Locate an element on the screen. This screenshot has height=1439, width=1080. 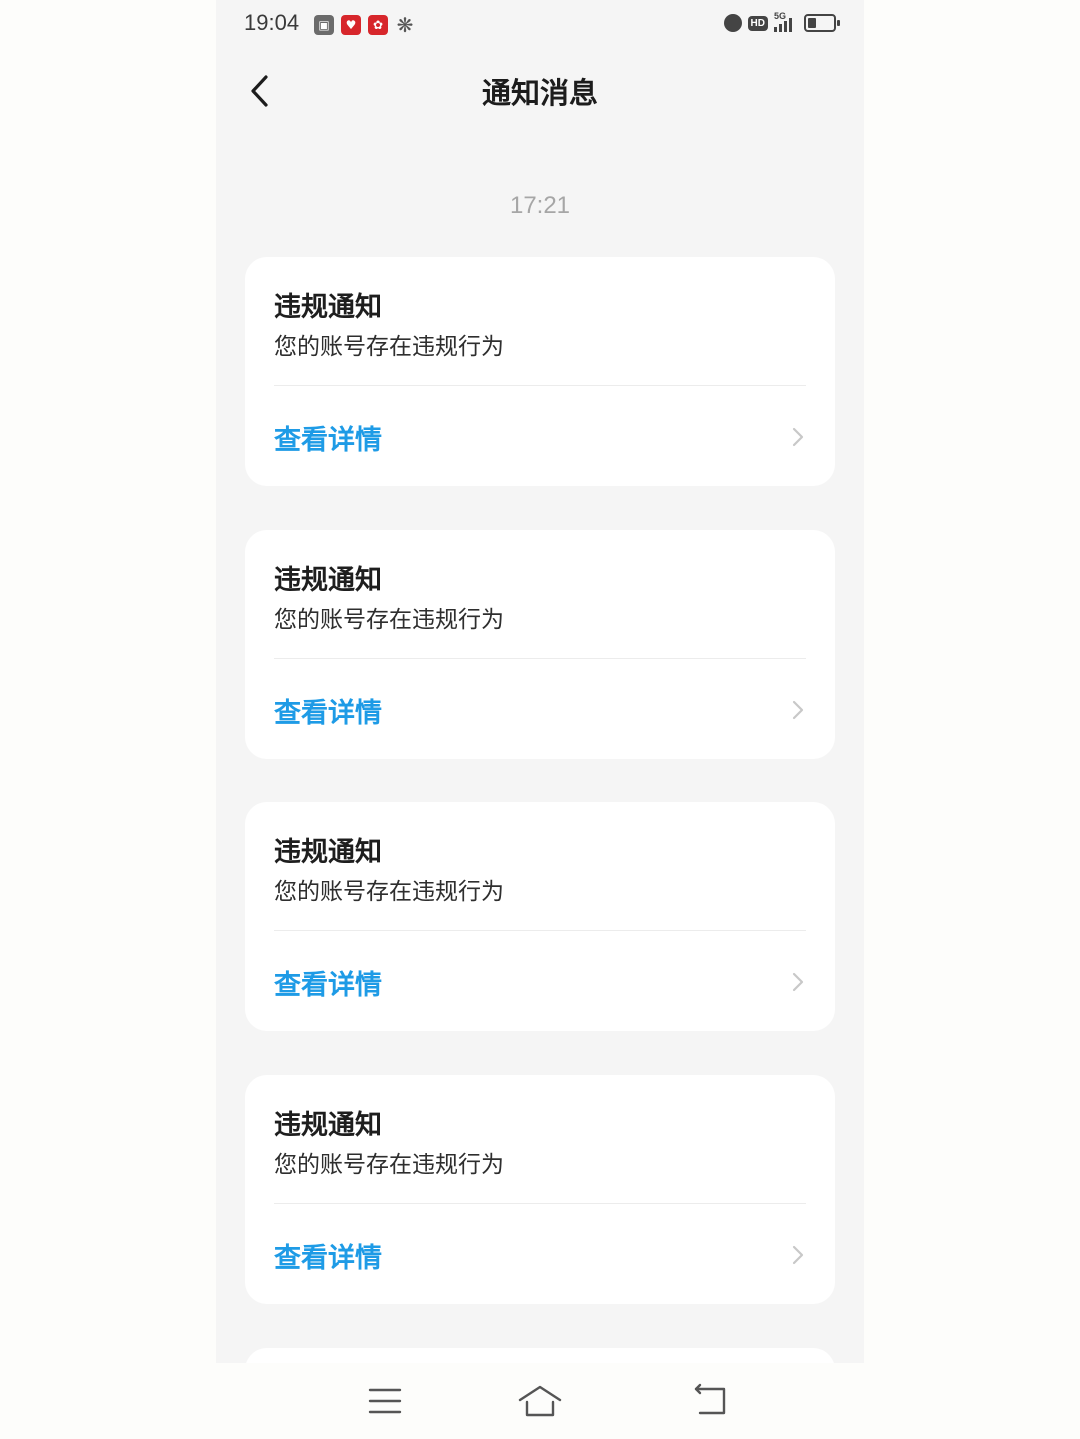
status-bar: 19:04 ▣ ♥ ✿ ❋ HD 5G is located at coordinates (540, 25).